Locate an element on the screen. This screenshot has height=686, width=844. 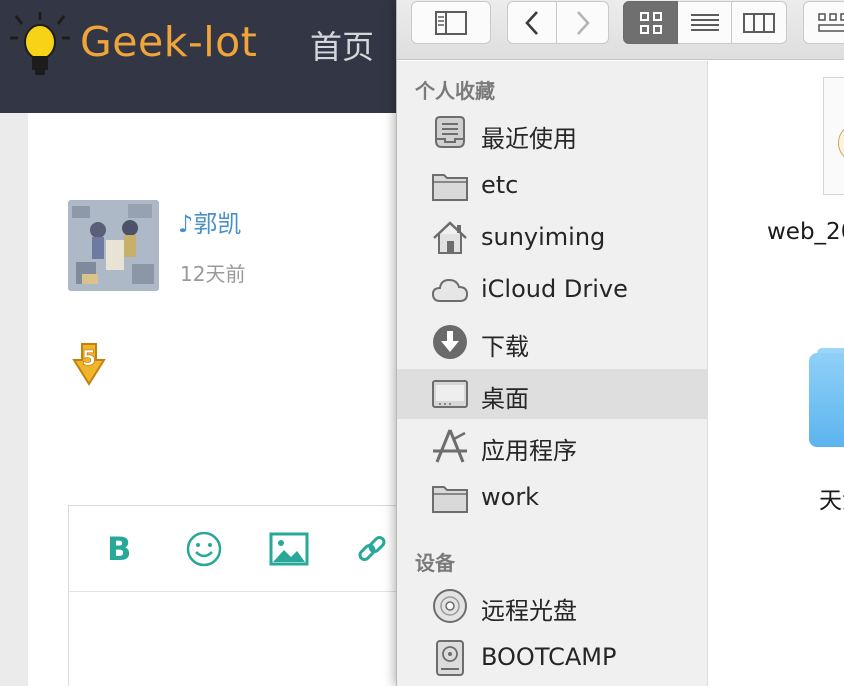
comment-editor: B is located at coordinates (238, 595).